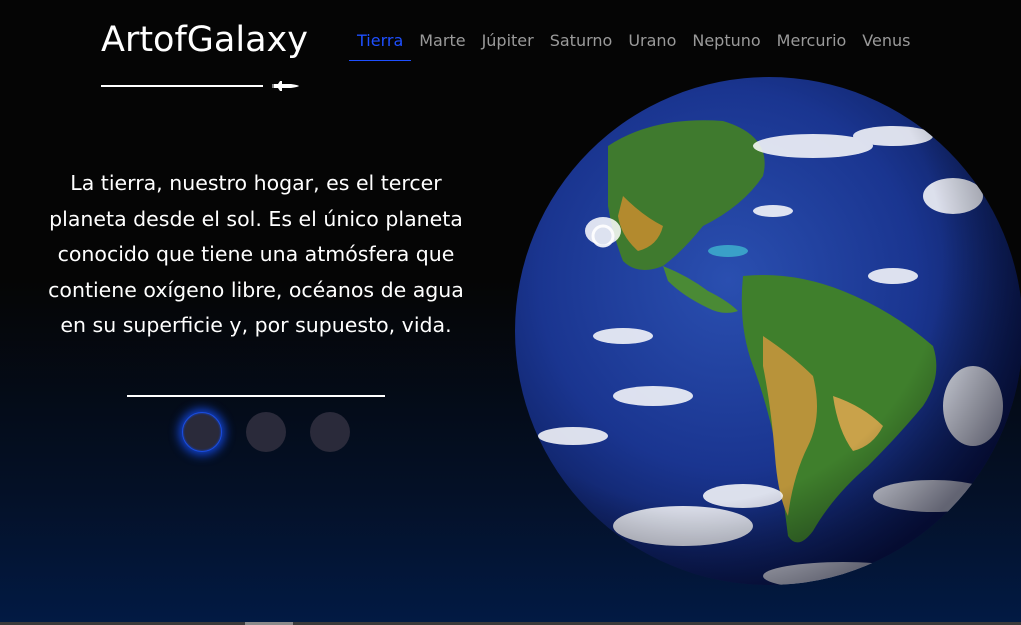 The image size is (1021, 625). I want to click on logo-underline, so click(182, 86).